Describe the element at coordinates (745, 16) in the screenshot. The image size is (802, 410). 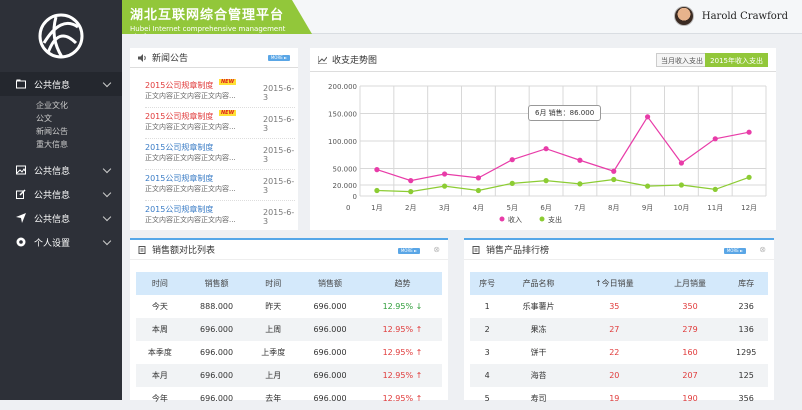
I see `user-name: Harold Crawford` at that location.